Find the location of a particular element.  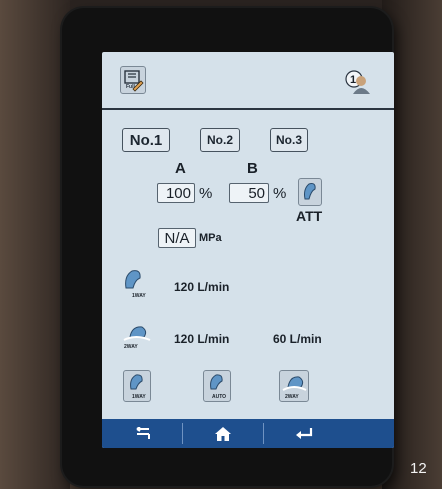

mode-1way-icon: 1WAY is located at coordinates (138, 387).